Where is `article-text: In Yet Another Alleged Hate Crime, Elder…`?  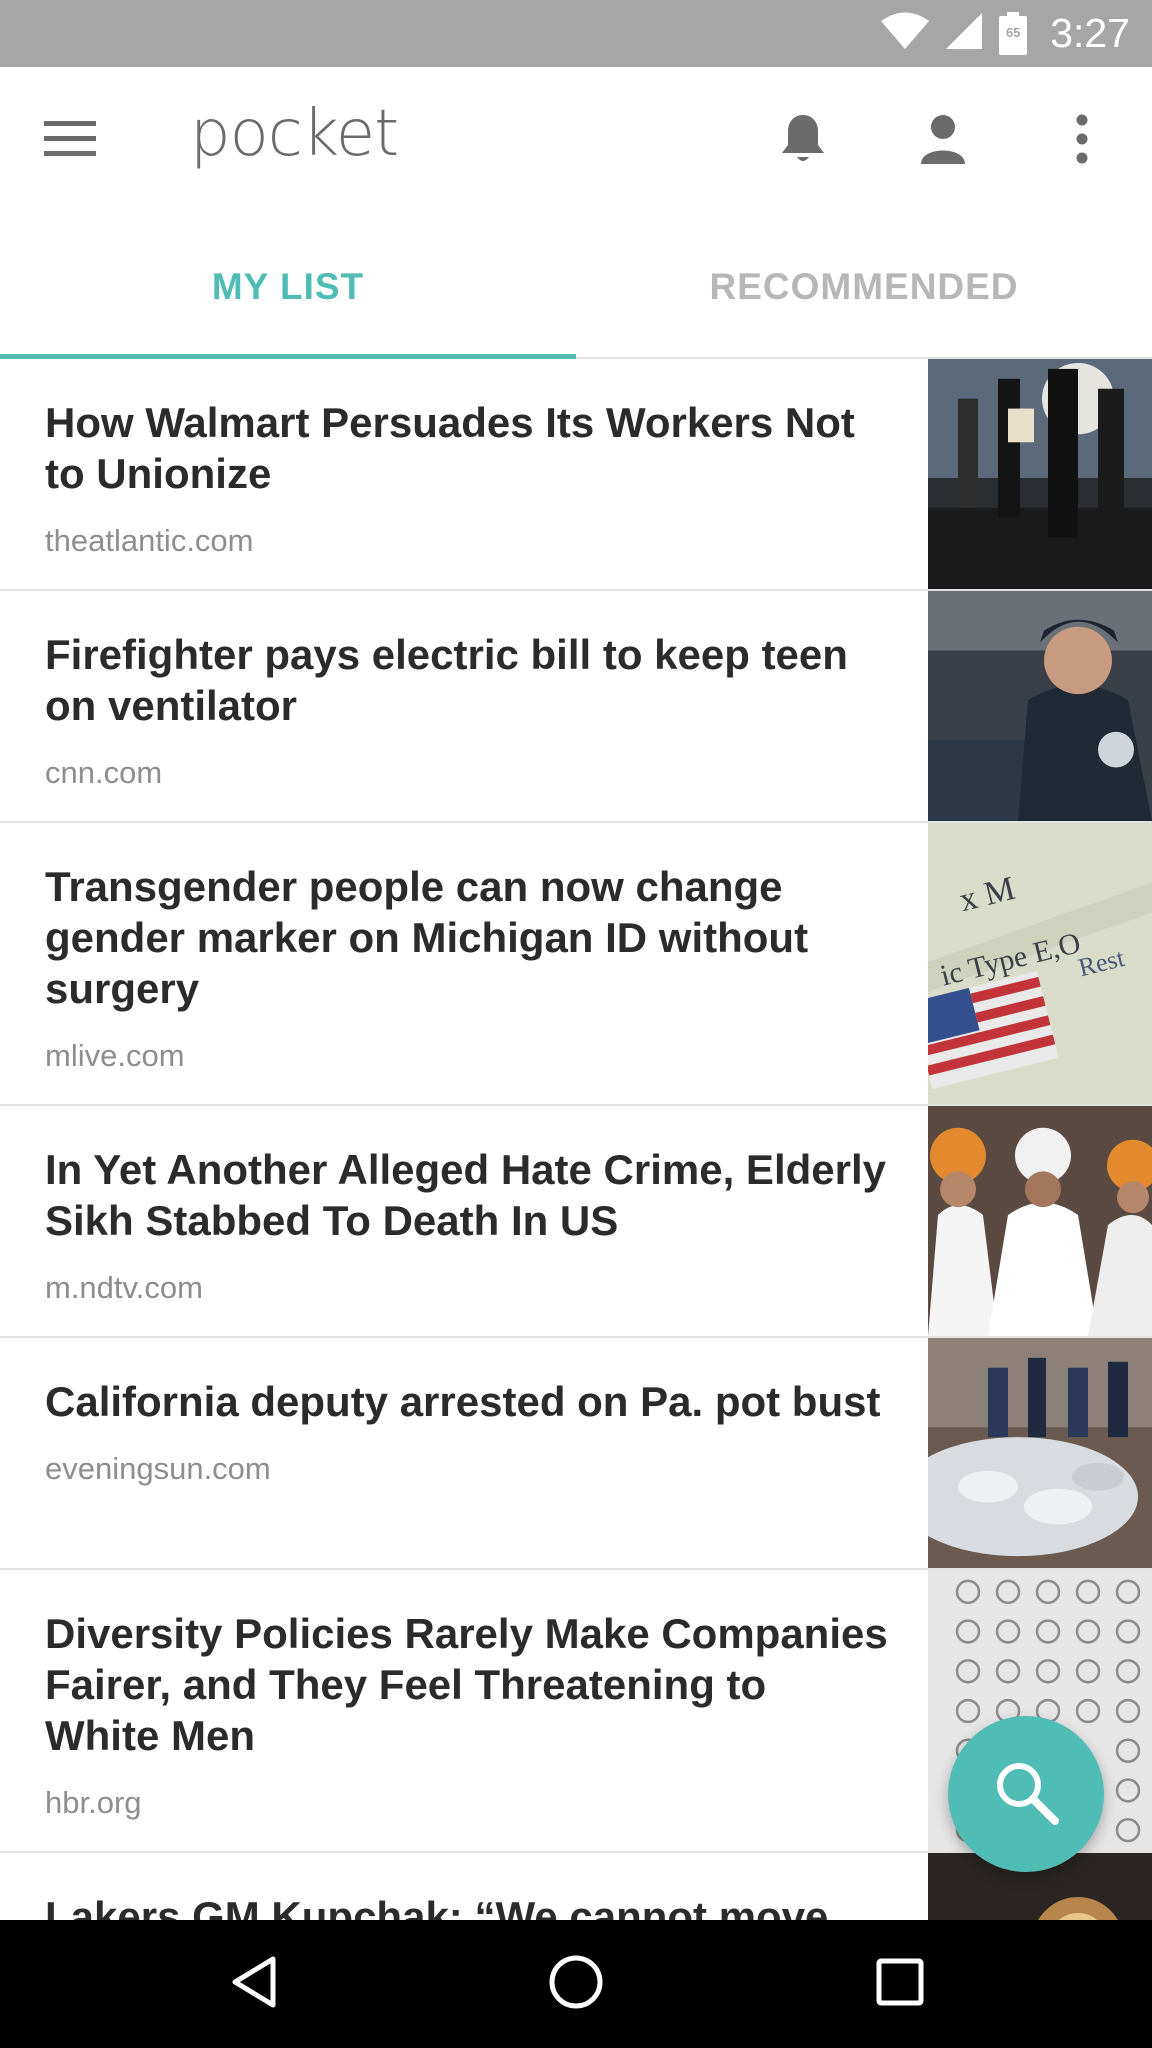
article-text: In Yet Another Alleged Hate Crime, Elder… is located at coordinates (467, 1225).